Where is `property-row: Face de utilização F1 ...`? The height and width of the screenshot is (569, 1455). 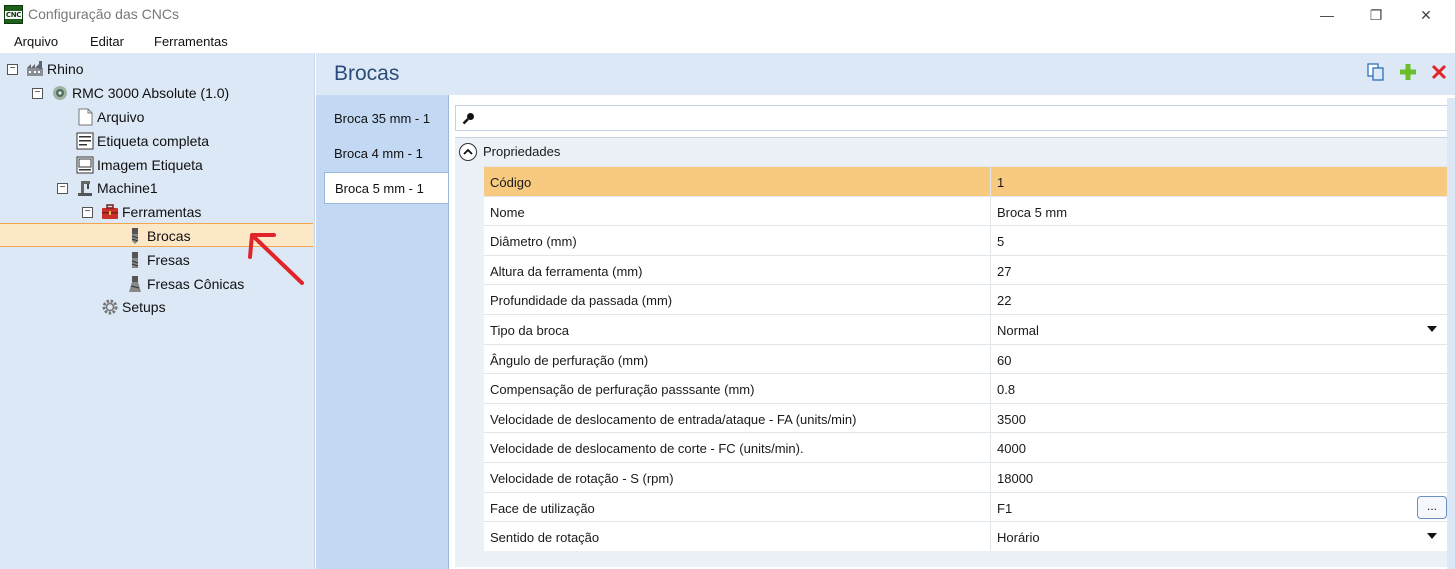 property-row: Face de utilização F1 ... is located at coordinates (965, 506).